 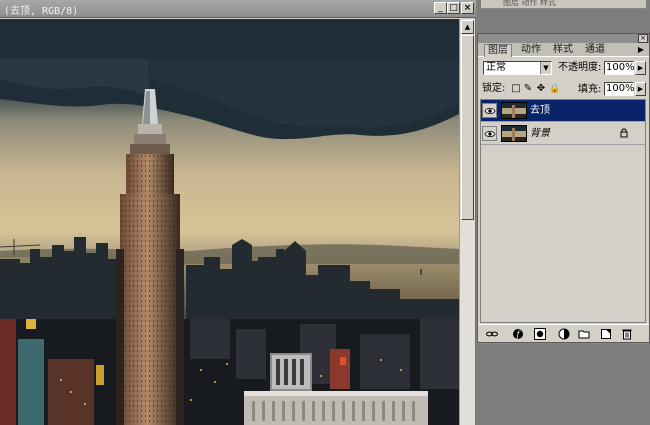 What do you see at coordinates (467, 127) in the screenshot?
I see `scroll-thumb` at bounding box center [467, 127].